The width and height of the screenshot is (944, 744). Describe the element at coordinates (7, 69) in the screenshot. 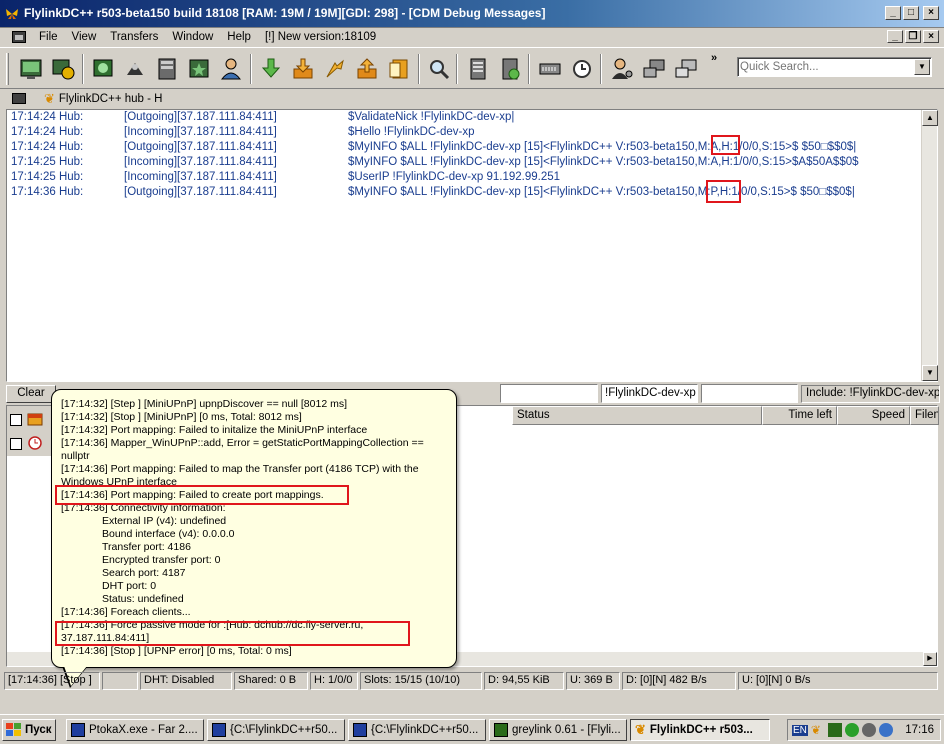

I see `toolbar-grip` at that location.